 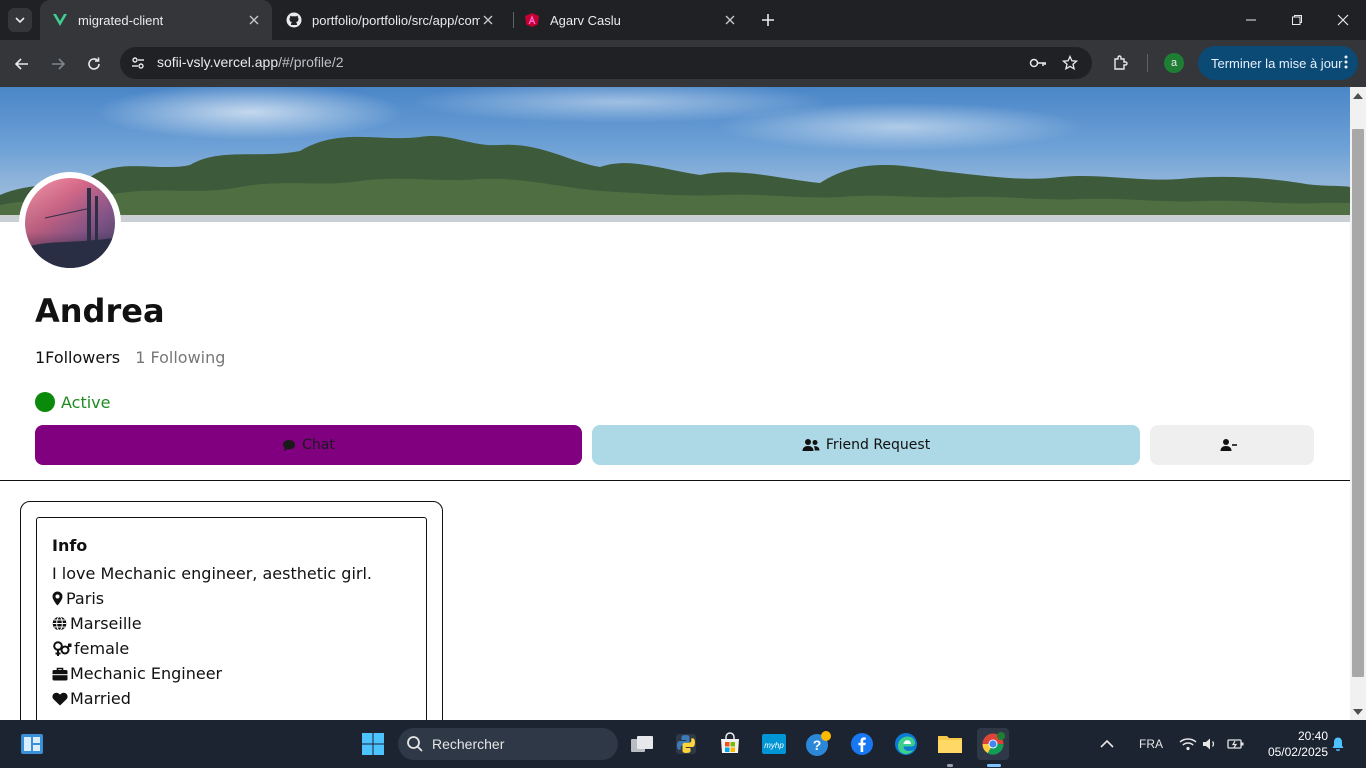 I want to click on status-text: Active, so click(x=86, y=402).